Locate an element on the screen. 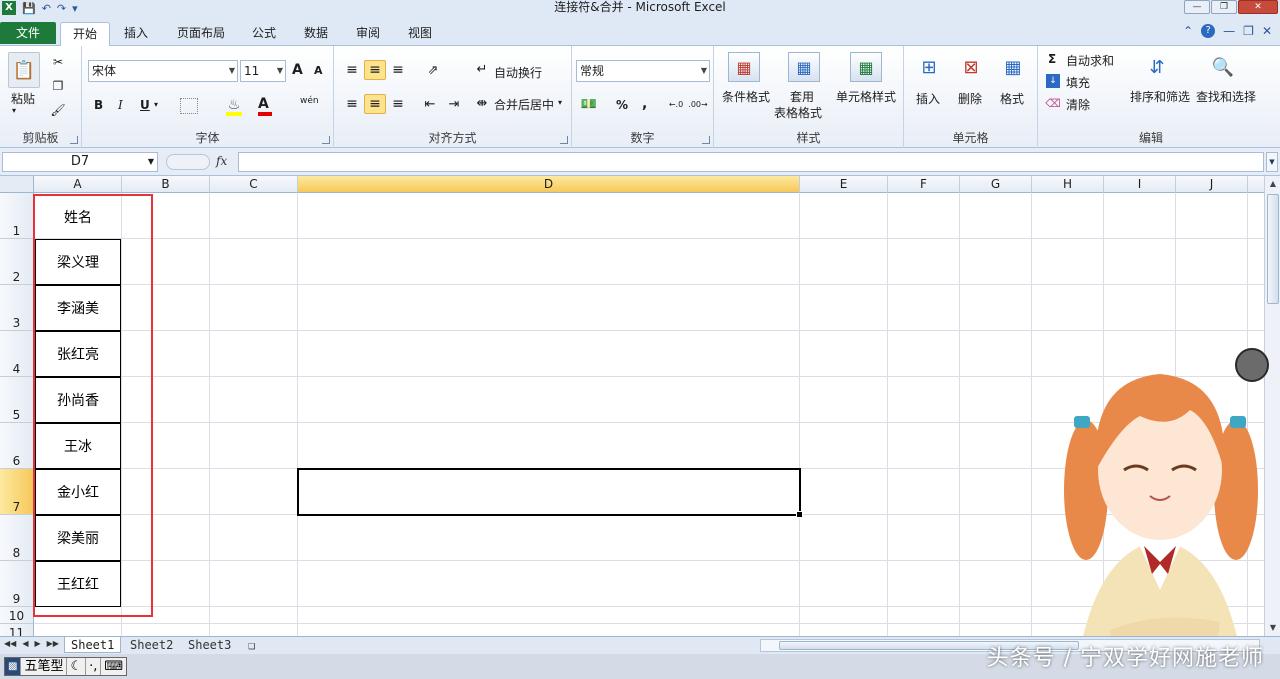 This screenshot has width=1280, height=679. scroll-thumb is located at coordinates (1273, 249).